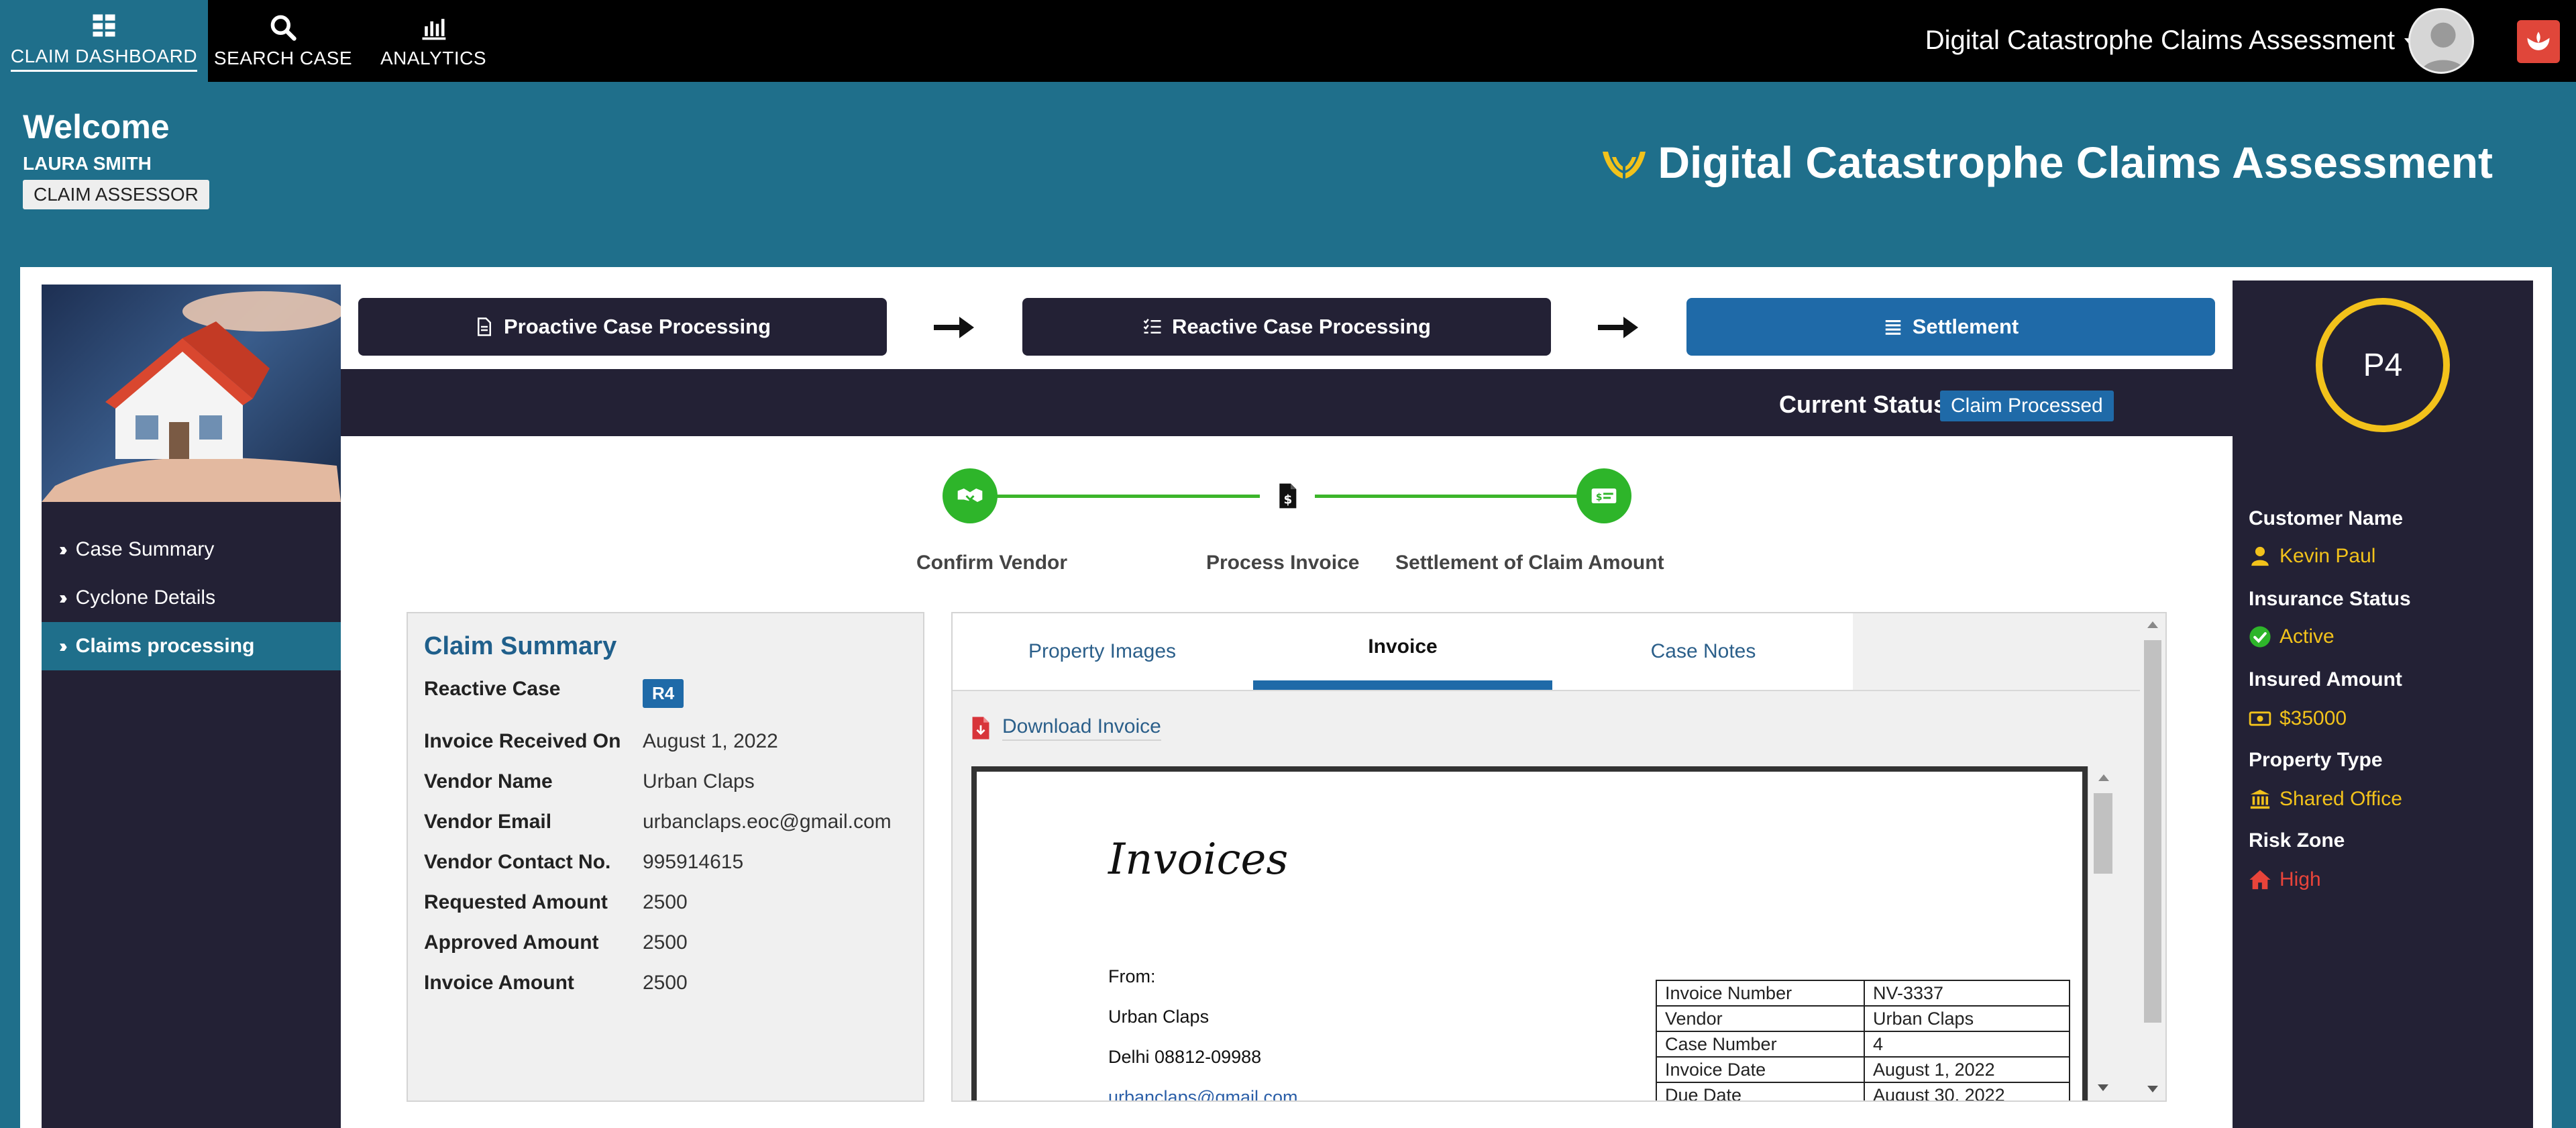 The width and height of the screenshot is (2576, 1128). I want to click on step-settlement: Settlement, so click(1950, 327).